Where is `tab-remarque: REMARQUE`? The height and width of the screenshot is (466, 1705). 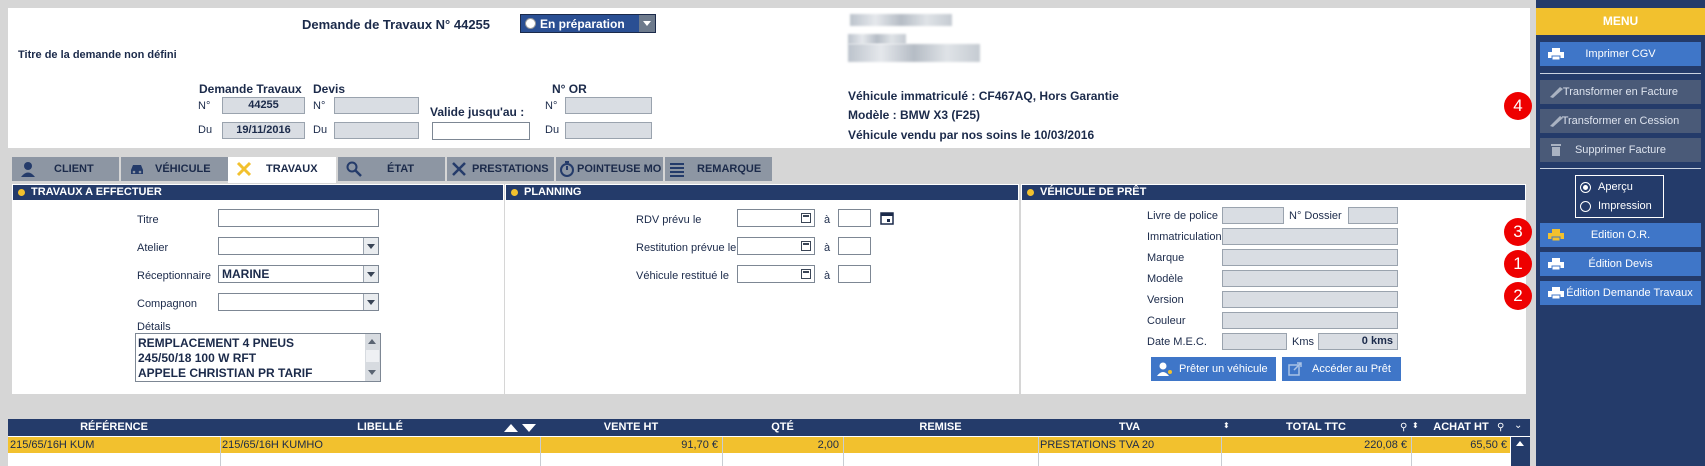
tab-remarque: REMARQUE is located at coordinates (718, 169).